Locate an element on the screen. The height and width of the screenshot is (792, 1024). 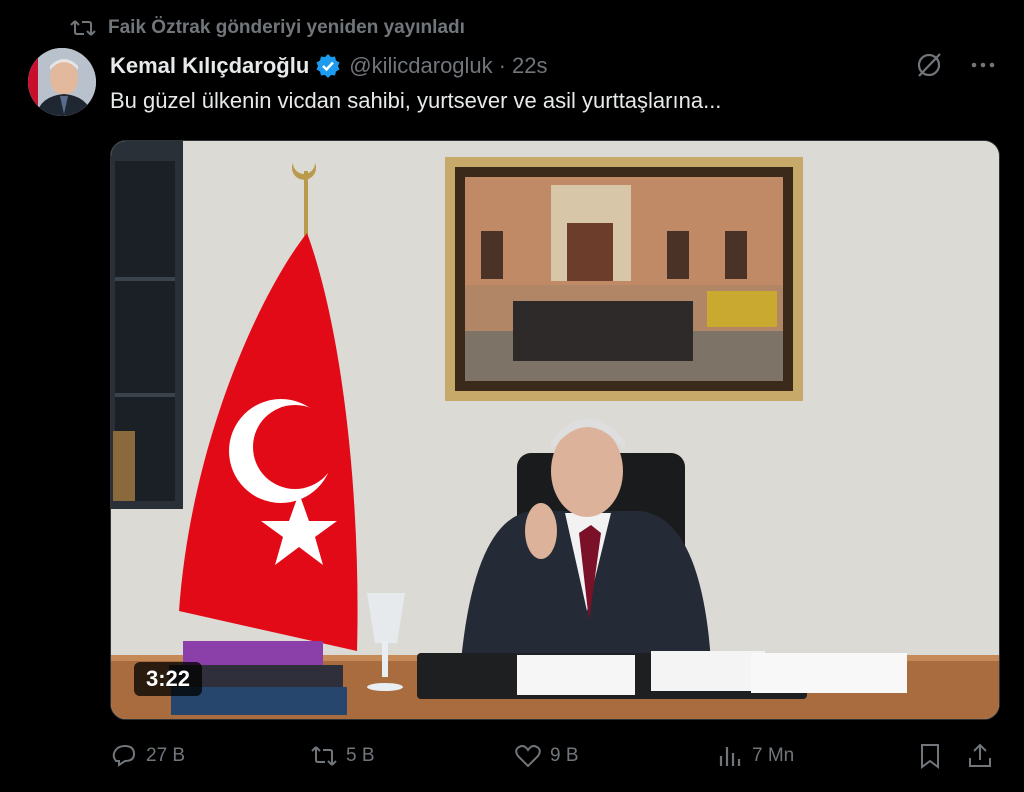
more-icon is located at coordinates (983, 65).